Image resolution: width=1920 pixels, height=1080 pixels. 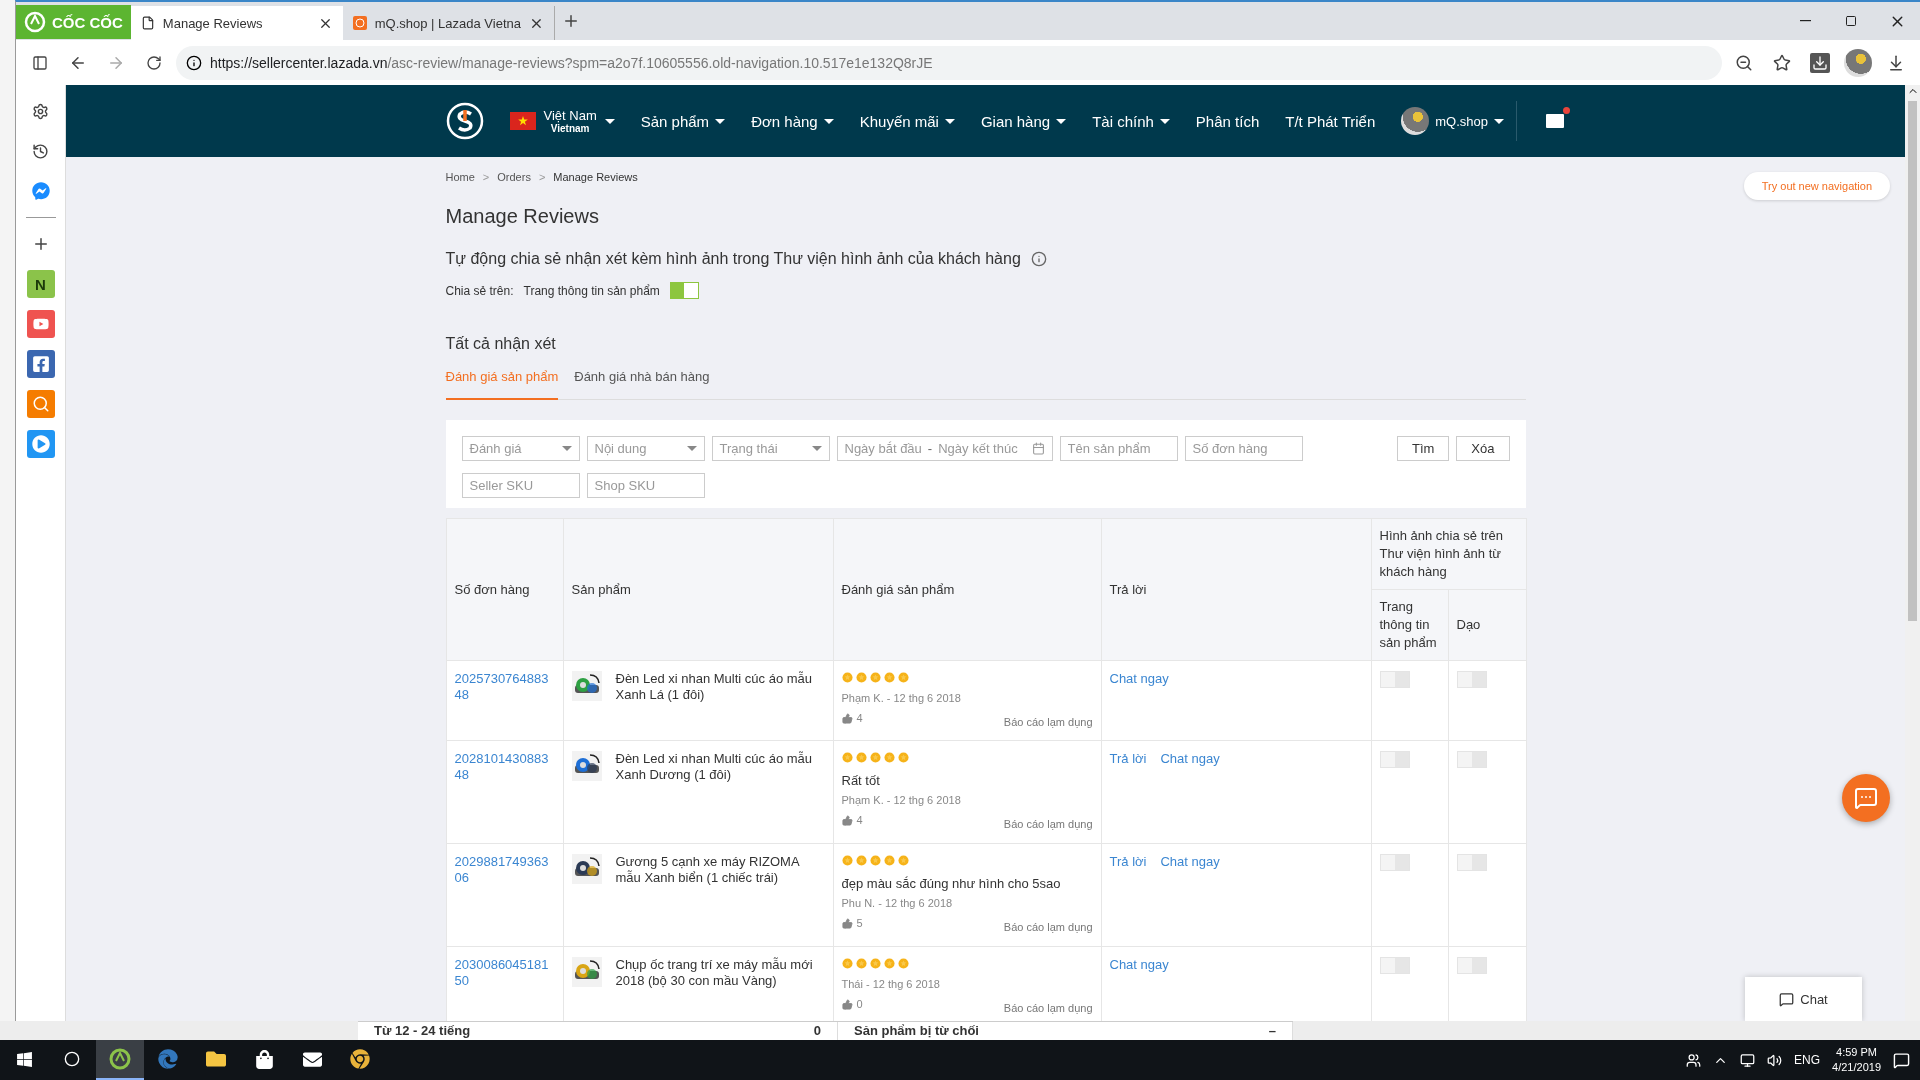 What do you see at coordinates (1038, 259) in the screenshot?
I see `info-icon` at bounding box center [1038, 259].